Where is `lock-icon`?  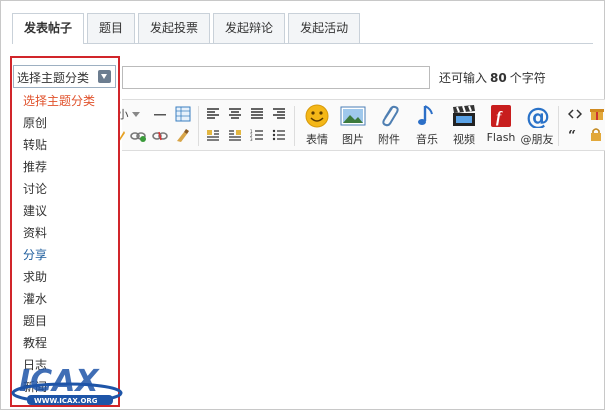 lock-icon is located at coordinates (596, 134).